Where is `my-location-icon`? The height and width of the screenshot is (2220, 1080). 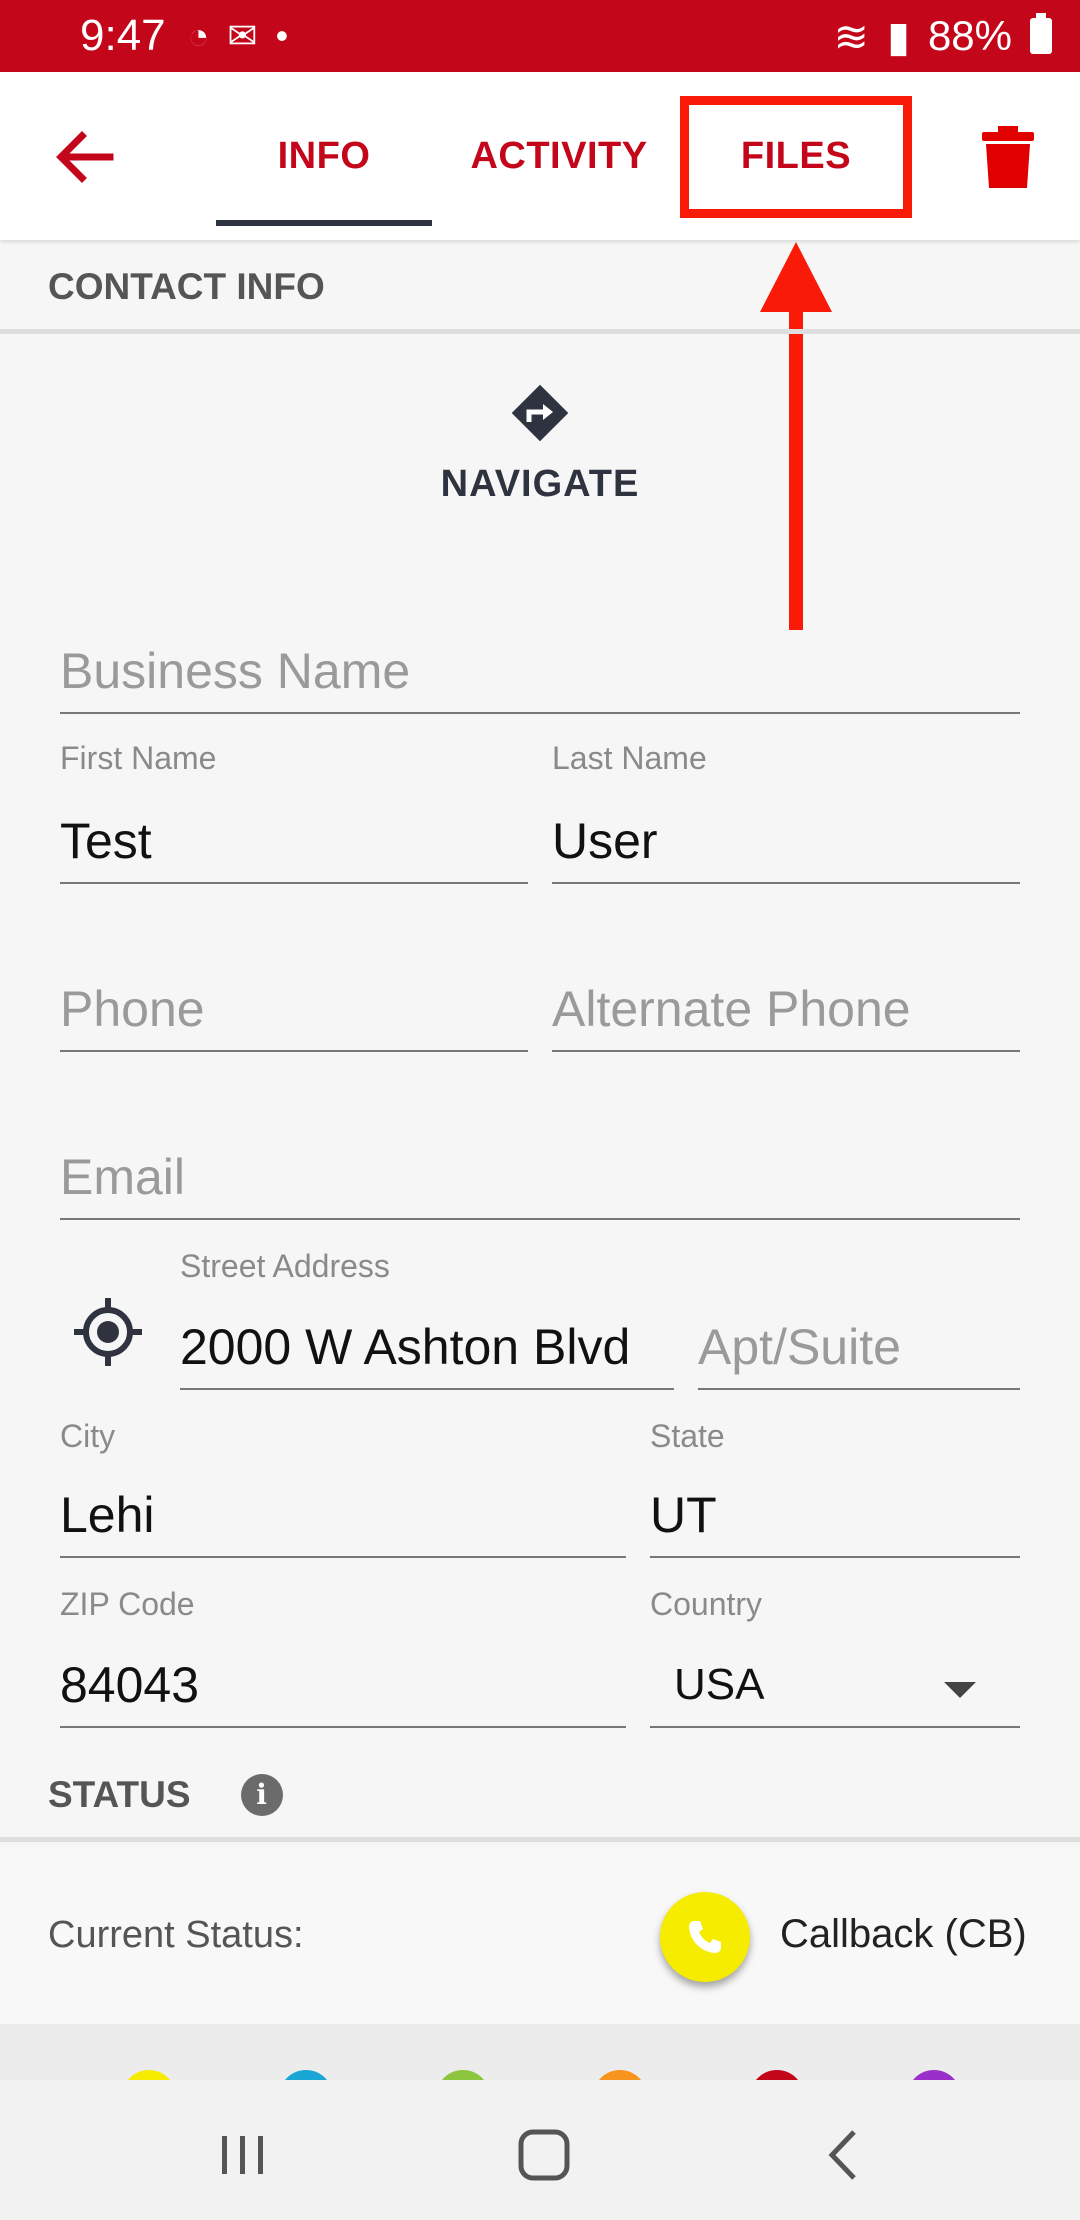
my-location-icon is located at coordinates (108, 1332).